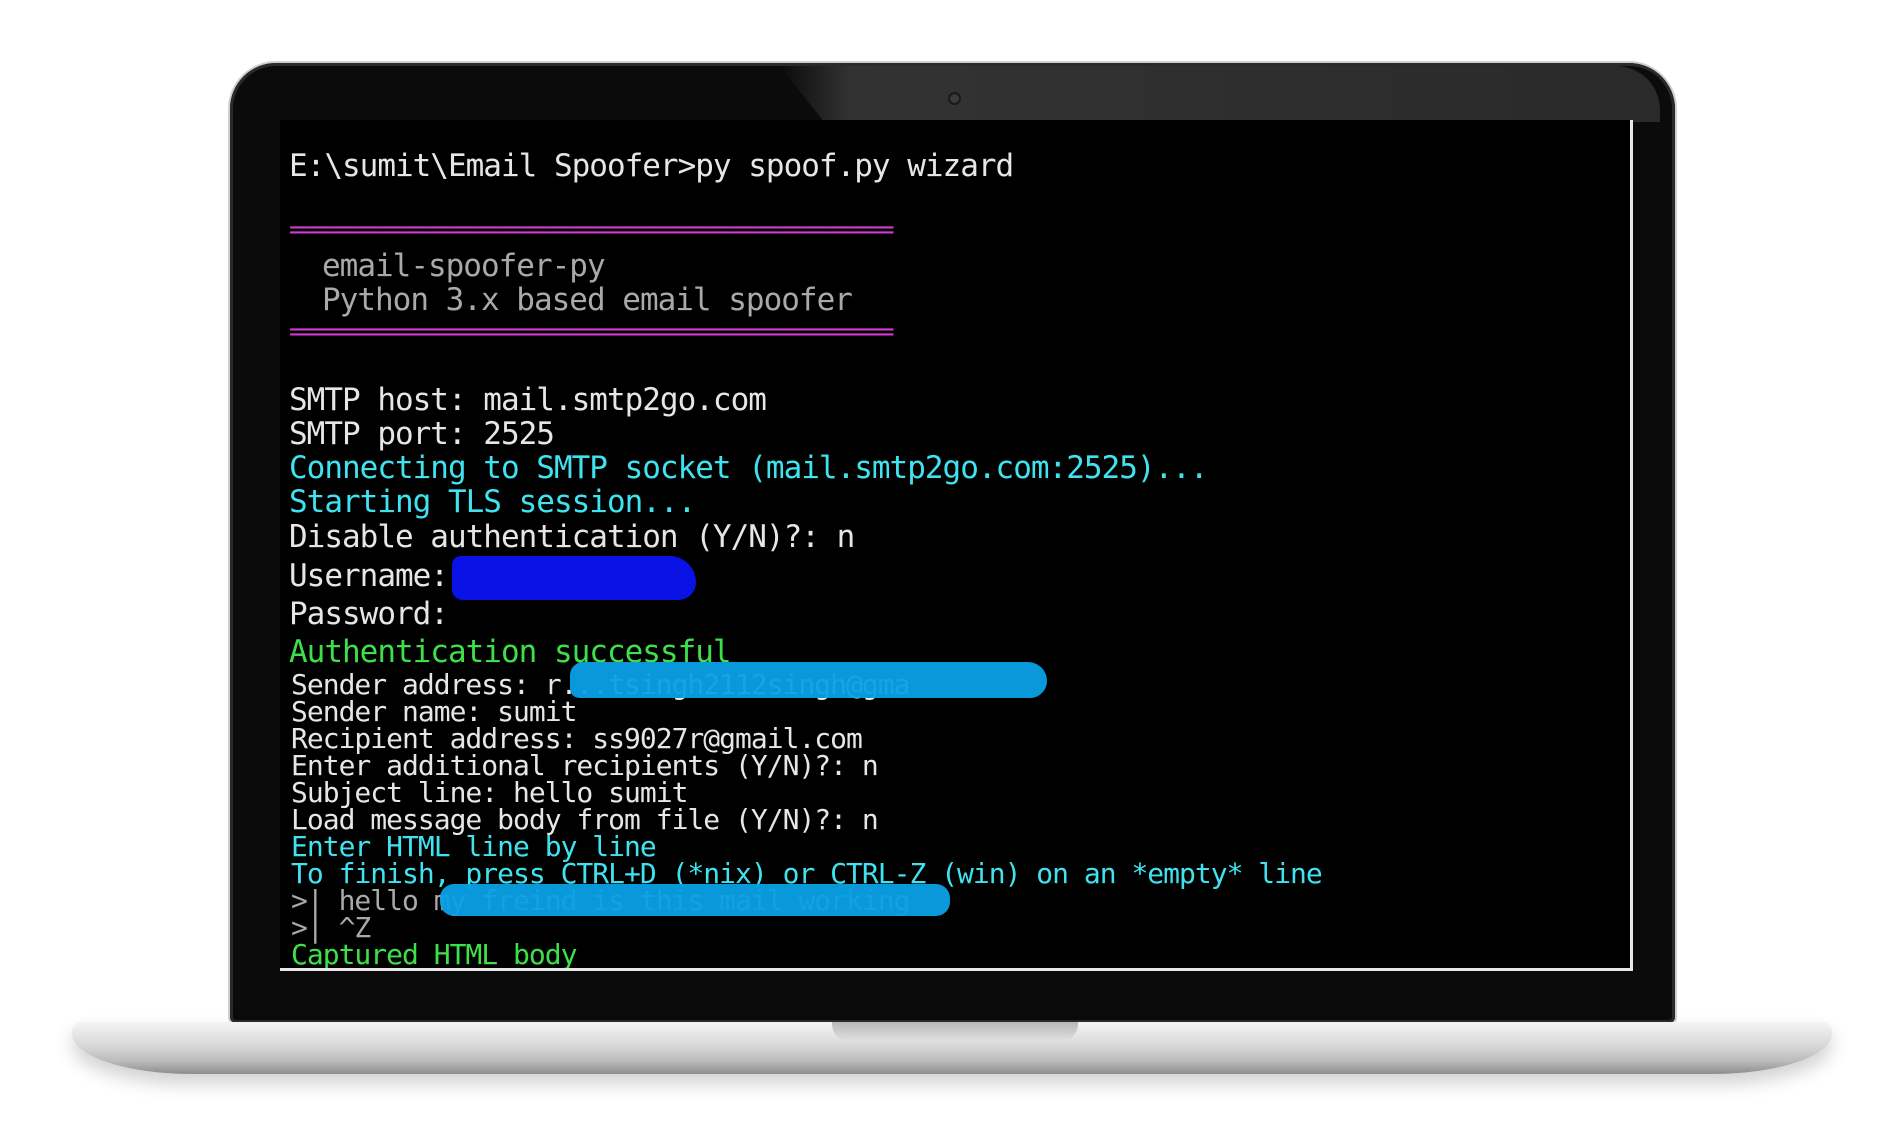 Image resolution: width=1895 pixels, height=1139 pixels. I want to click on lid-glare, so click(1220, 94).